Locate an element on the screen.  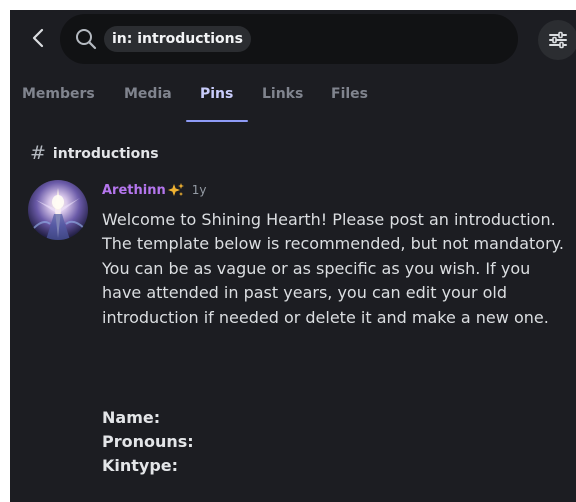
active-tab-indicator is located at coordinates (217, 121).